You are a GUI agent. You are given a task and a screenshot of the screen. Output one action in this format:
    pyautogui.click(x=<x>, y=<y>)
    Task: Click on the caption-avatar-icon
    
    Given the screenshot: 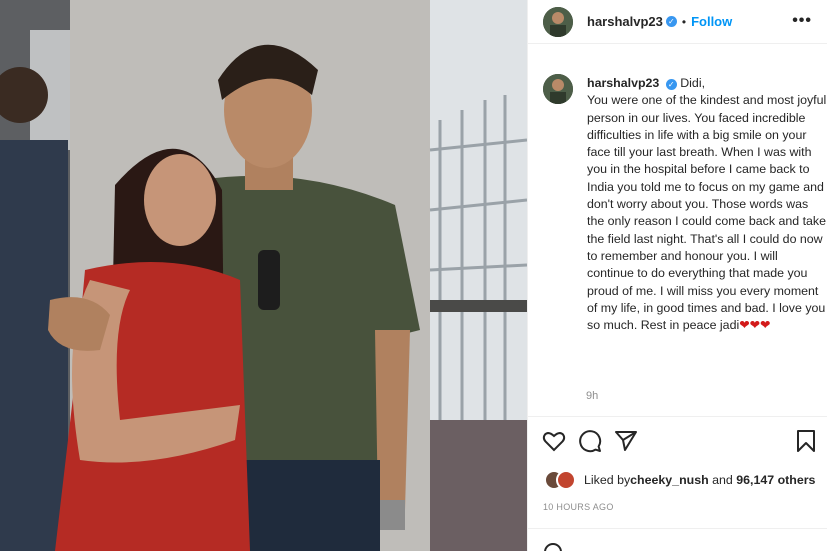 What is the action you would take?
    pyautogui.click(x=558, y=89)
    